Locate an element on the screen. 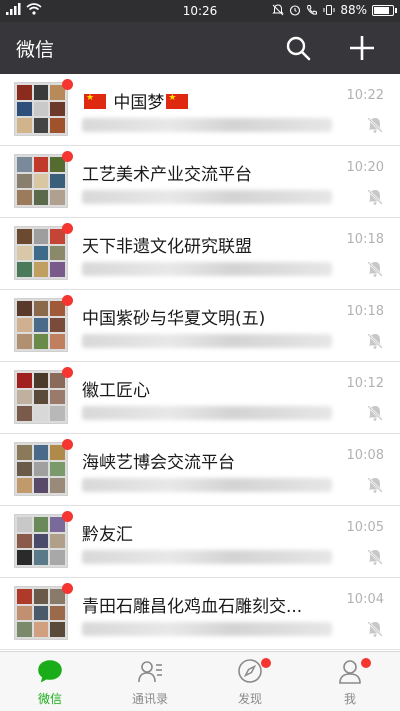 The height and width of the screenshot is (711, 400). tab-1: 通讯录 is located at coordinates (150, 681).